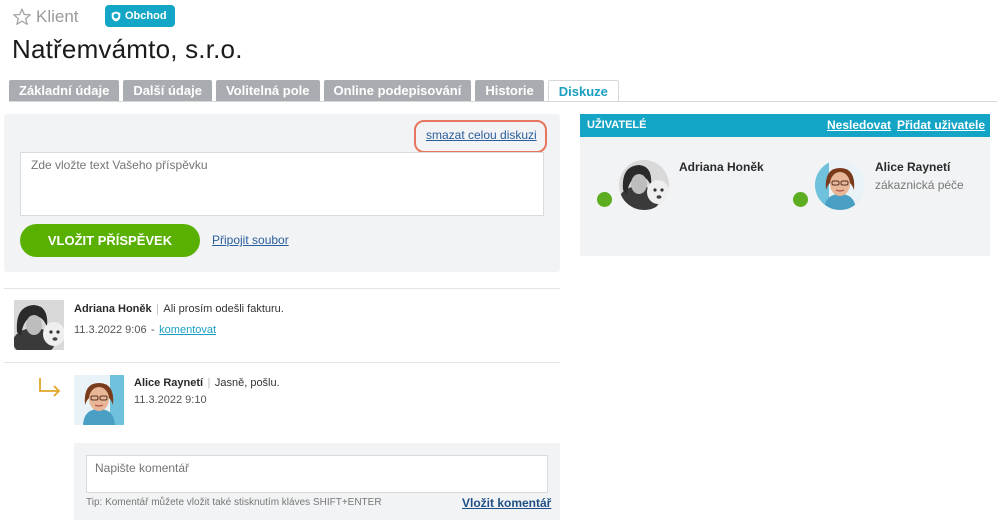  Describe the element at coordinates (941, 125) in the screenshot. I see `add-user-link: Přidat uživatele` at that location.